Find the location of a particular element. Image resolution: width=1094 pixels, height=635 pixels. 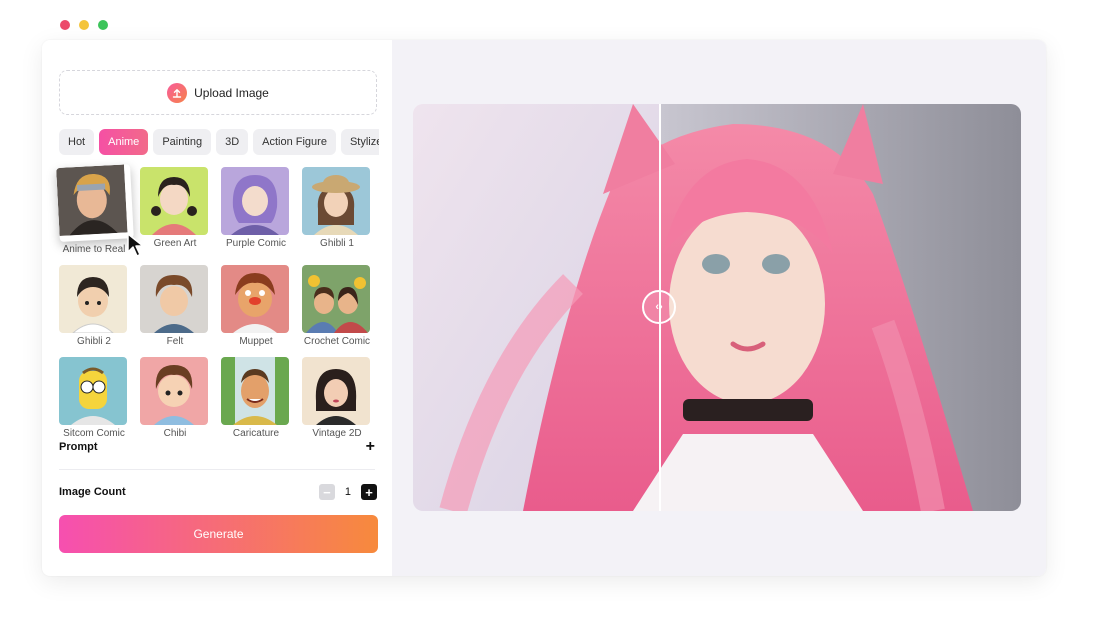

upload-image-label: Upload Image is located at coordinates (231, 92).